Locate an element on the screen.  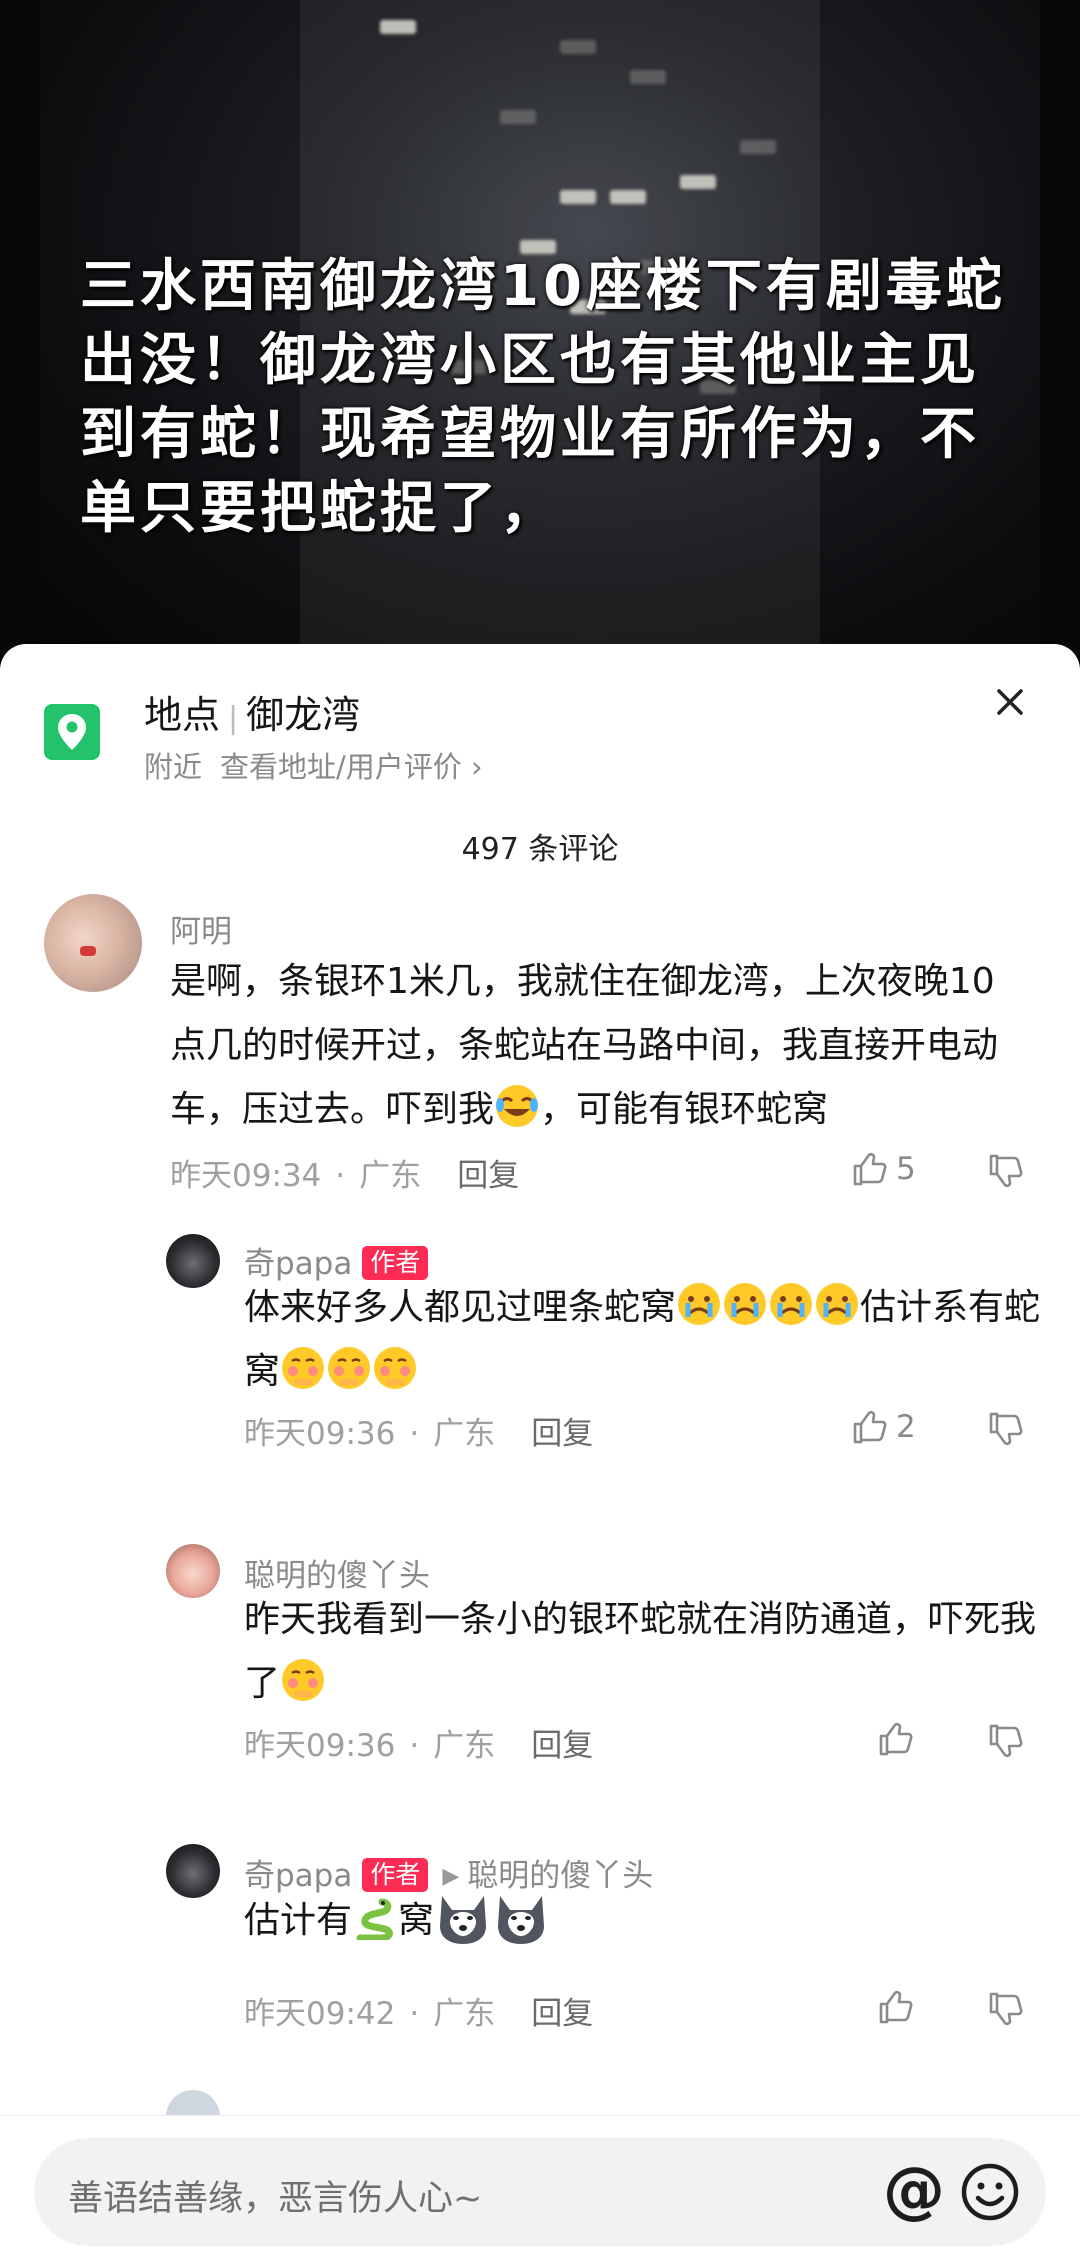
comment-meta: 昨天09:34 · 广东 回复 is located at coordinates (345, 1176).